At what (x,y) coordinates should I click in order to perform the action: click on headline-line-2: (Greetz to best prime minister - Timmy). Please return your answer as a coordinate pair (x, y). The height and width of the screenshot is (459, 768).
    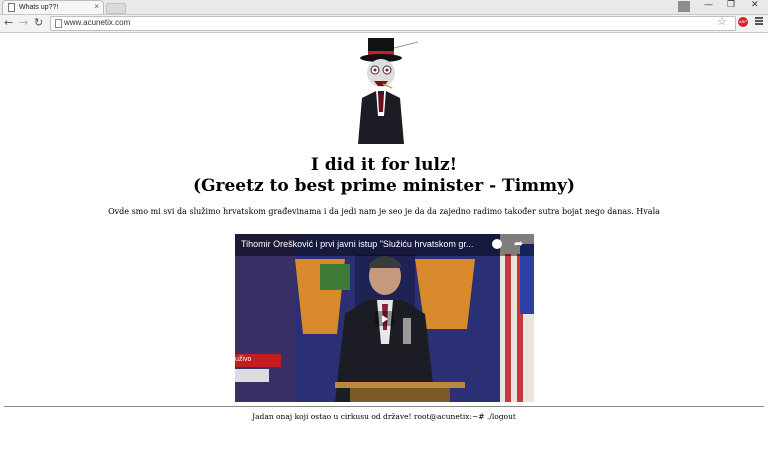
    Looking at the image, I should click on (384, 186).